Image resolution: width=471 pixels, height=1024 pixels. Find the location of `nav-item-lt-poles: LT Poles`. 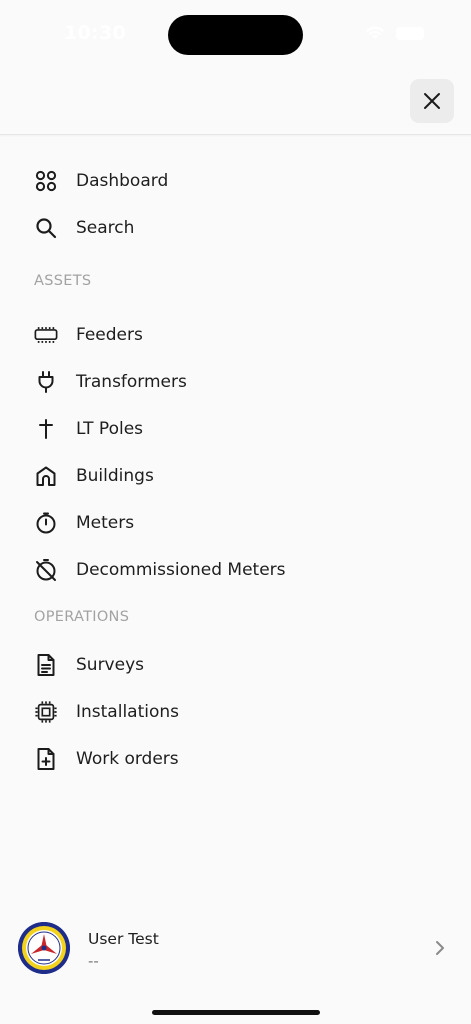

nav-item-lt-poles: LT Poles is located at coordinates (235, 429).